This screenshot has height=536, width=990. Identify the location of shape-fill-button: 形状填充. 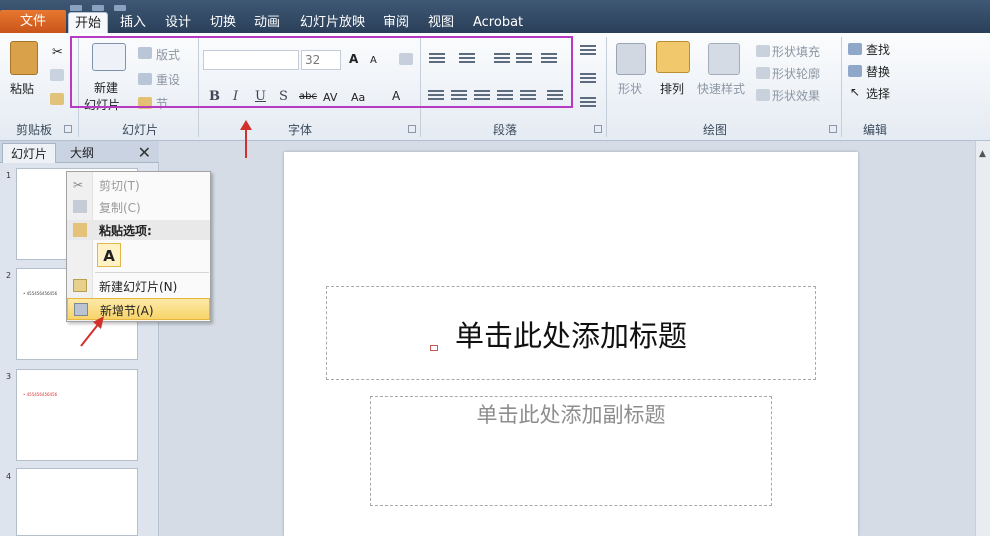
(796, 51).